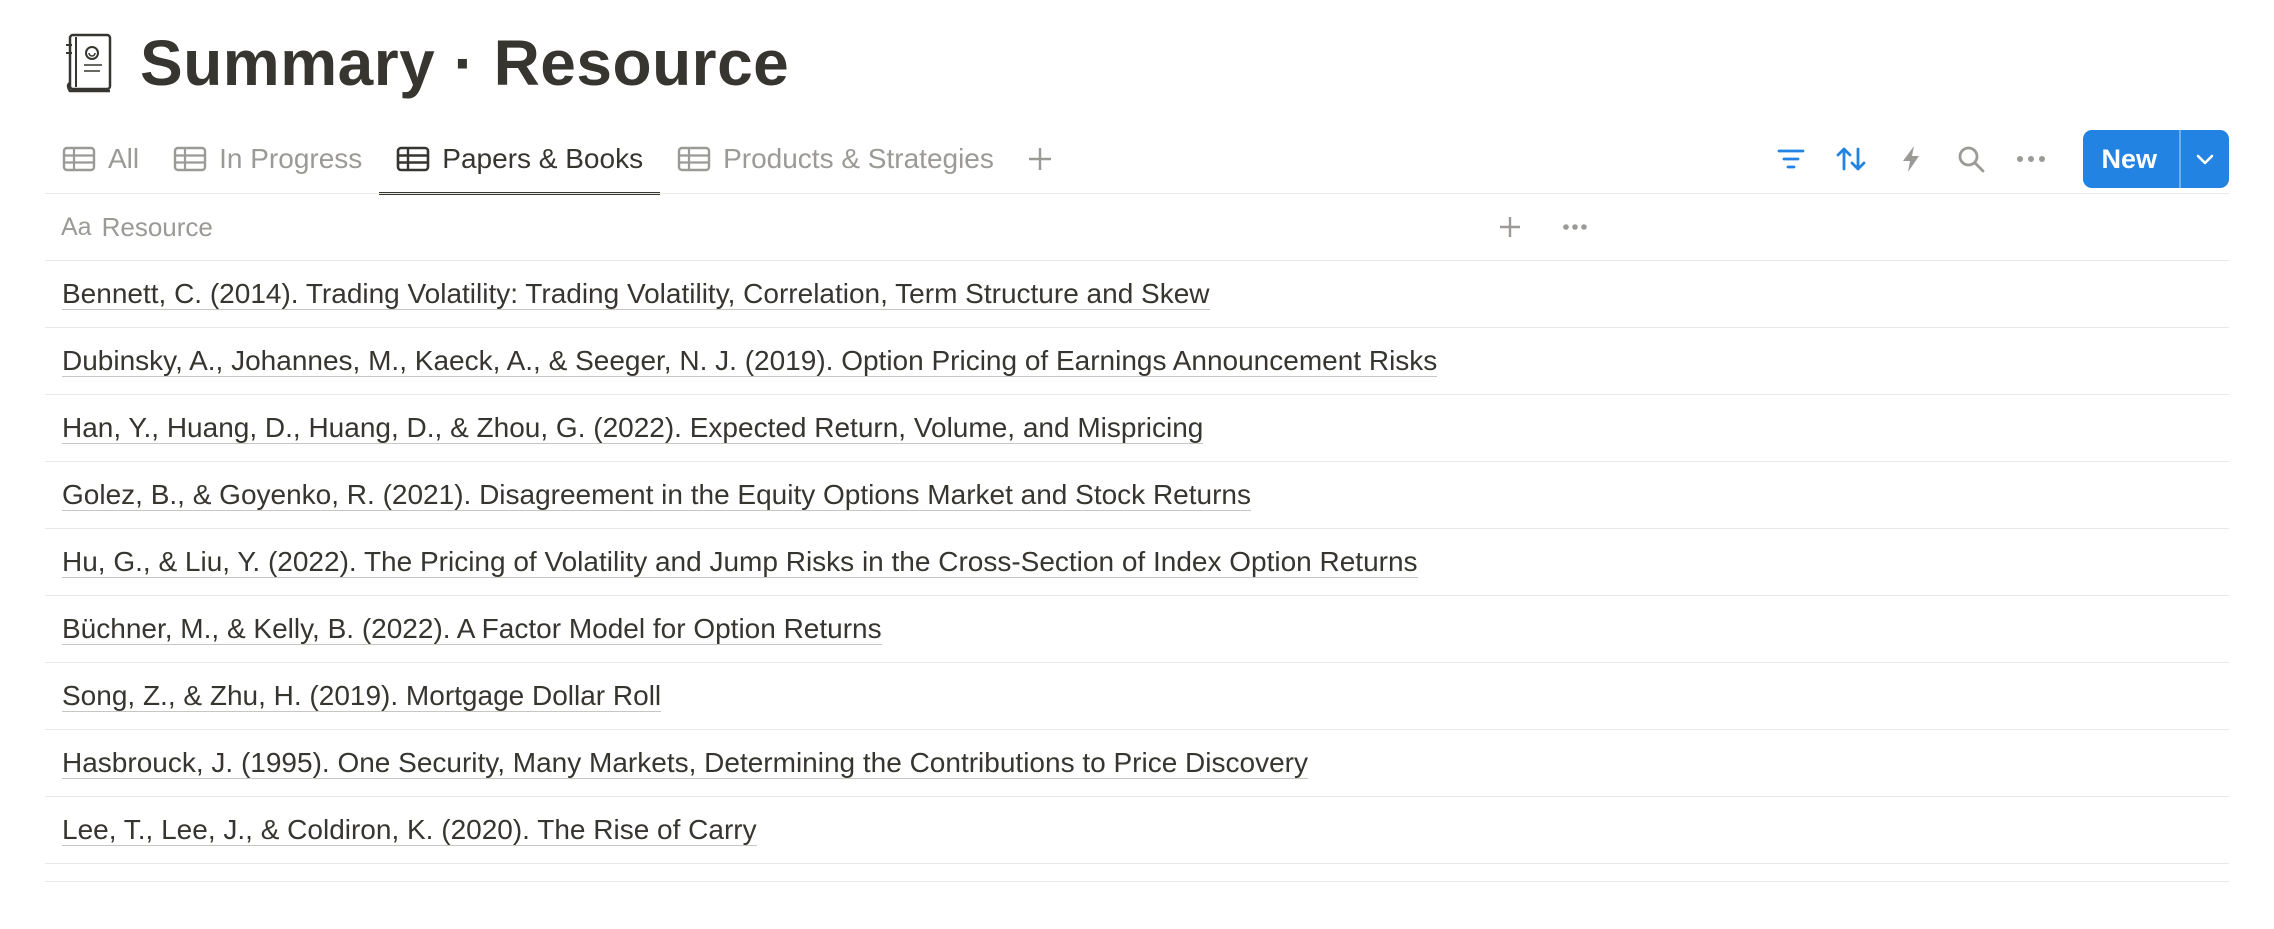  I want to click on automation-icon, so click(1911, 159).